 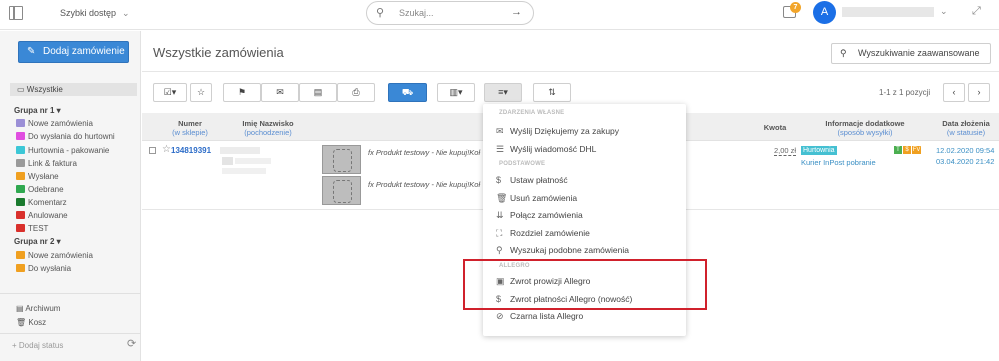 I want to click on menu-item-send-thanks: ✉ Wyślij Dziękujemy za zakupy, so click(x=557, y=131).